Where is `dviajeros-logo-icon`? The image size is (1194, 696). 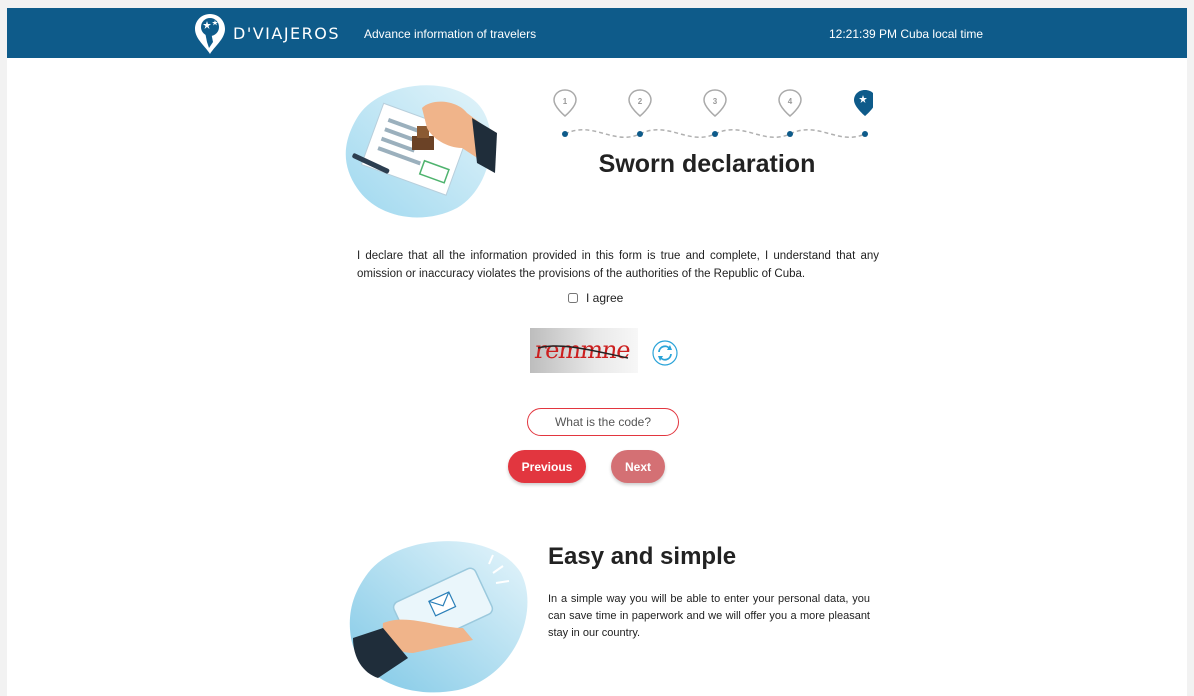 dviajeros-logo-icon is located at coordinates (210, 34).